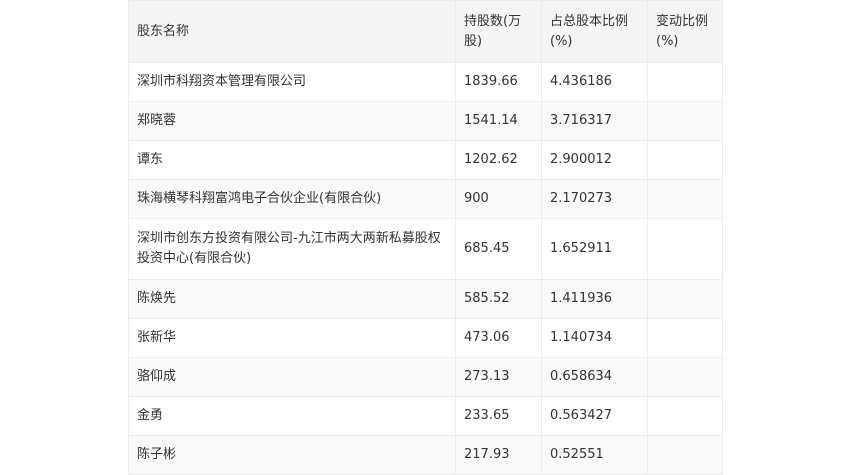 Image resolution: width=850 pixels, height=475 pixels. I want to click on cell-shares: 1202.62, so click(498, 160).